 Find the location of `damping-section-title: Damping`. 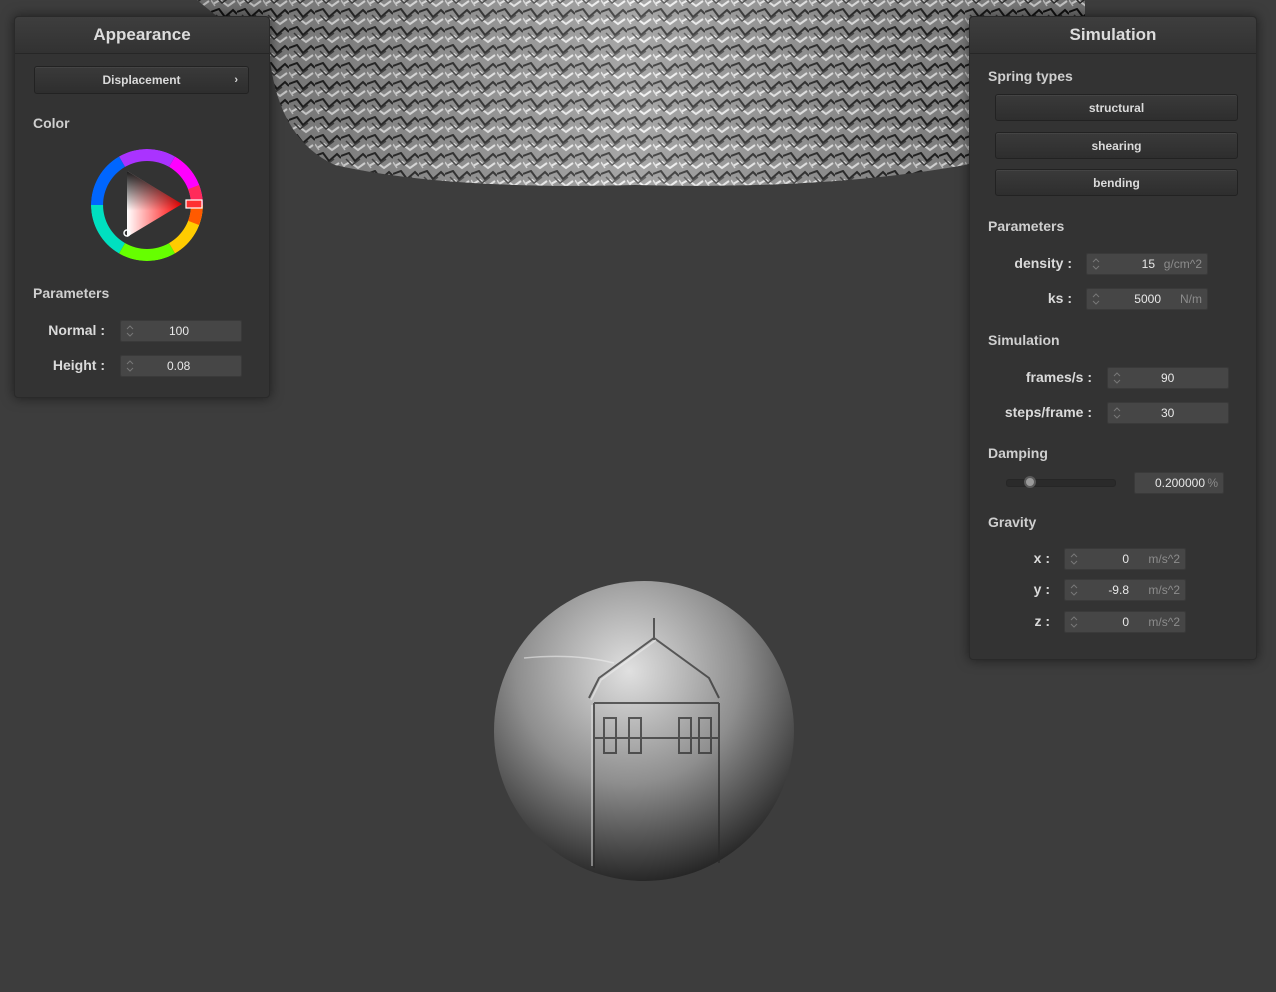

damping-section-title: Damping is located at coordinates (1018, 453).